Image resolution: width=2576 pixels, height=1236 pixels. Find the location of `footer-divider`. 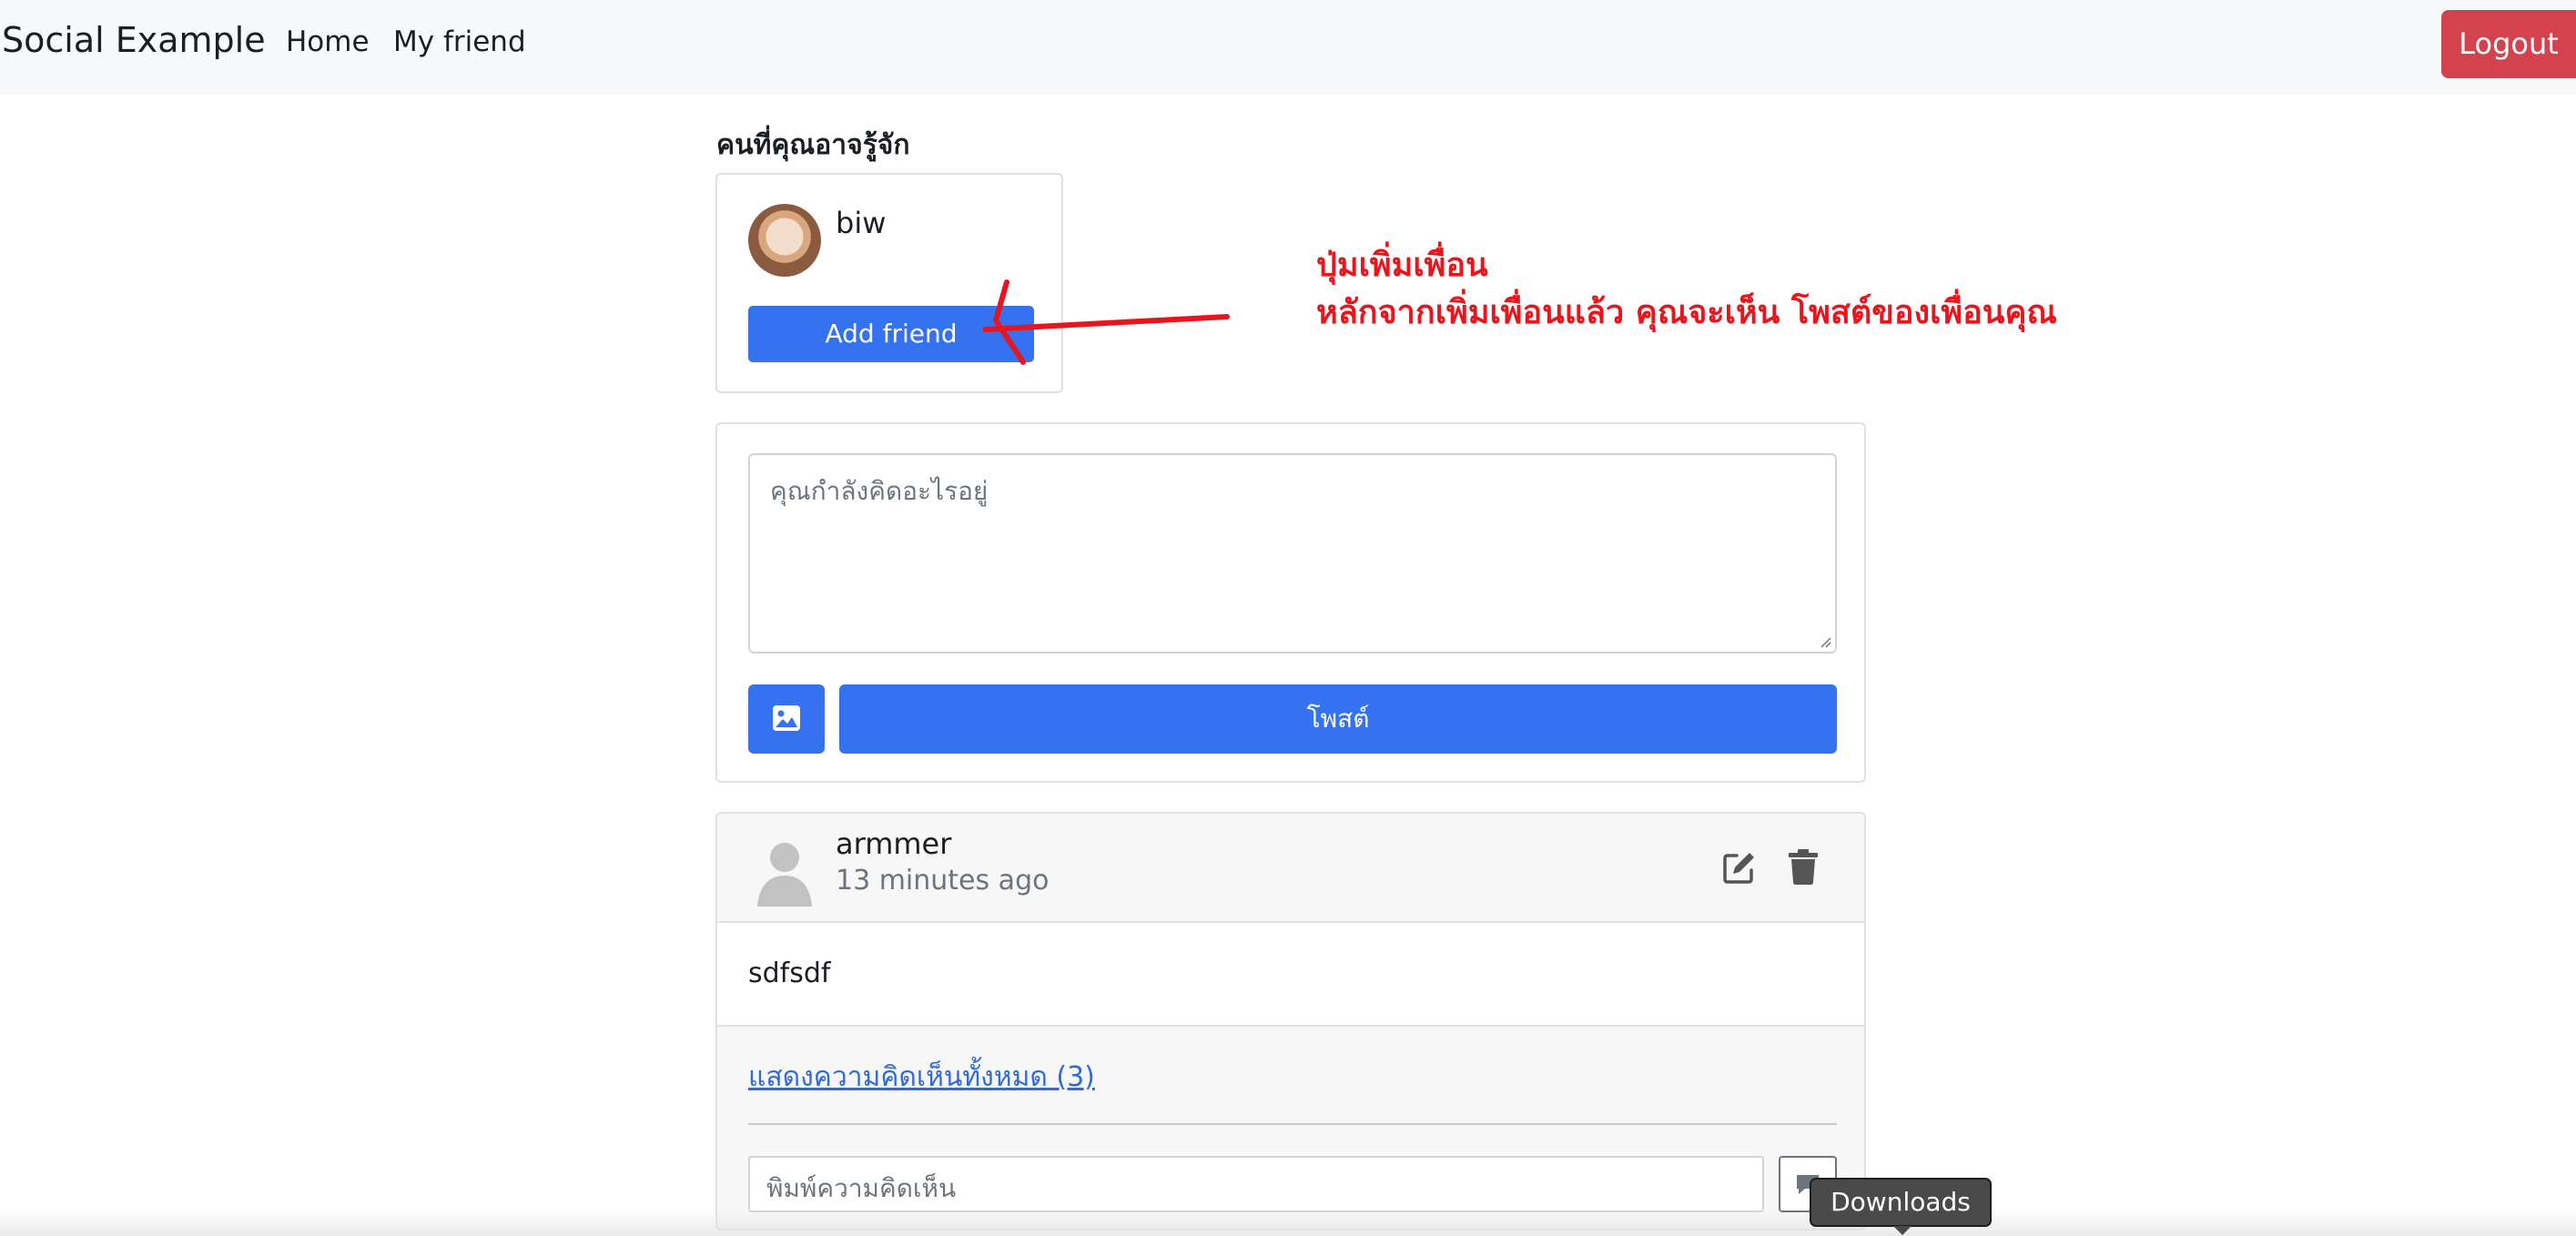

footer-divider is located at coordinates (1292, 1124).